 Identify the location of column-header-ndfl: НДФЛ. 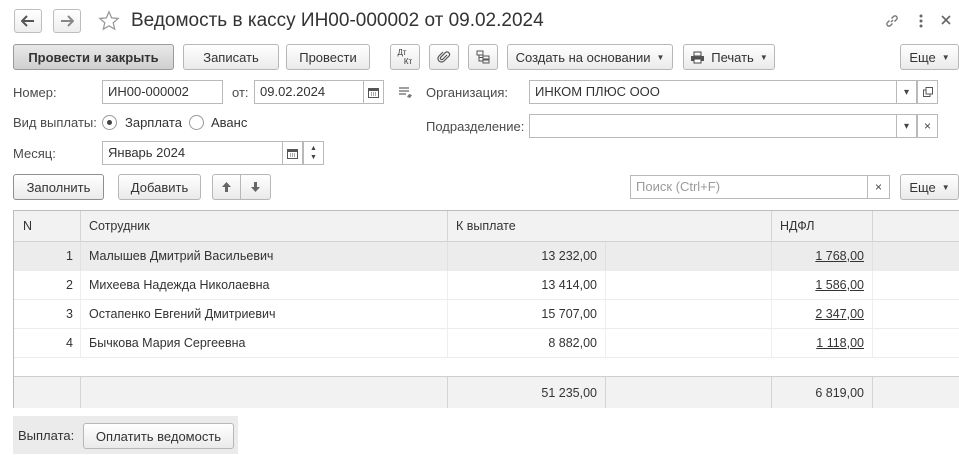
(797, 226).